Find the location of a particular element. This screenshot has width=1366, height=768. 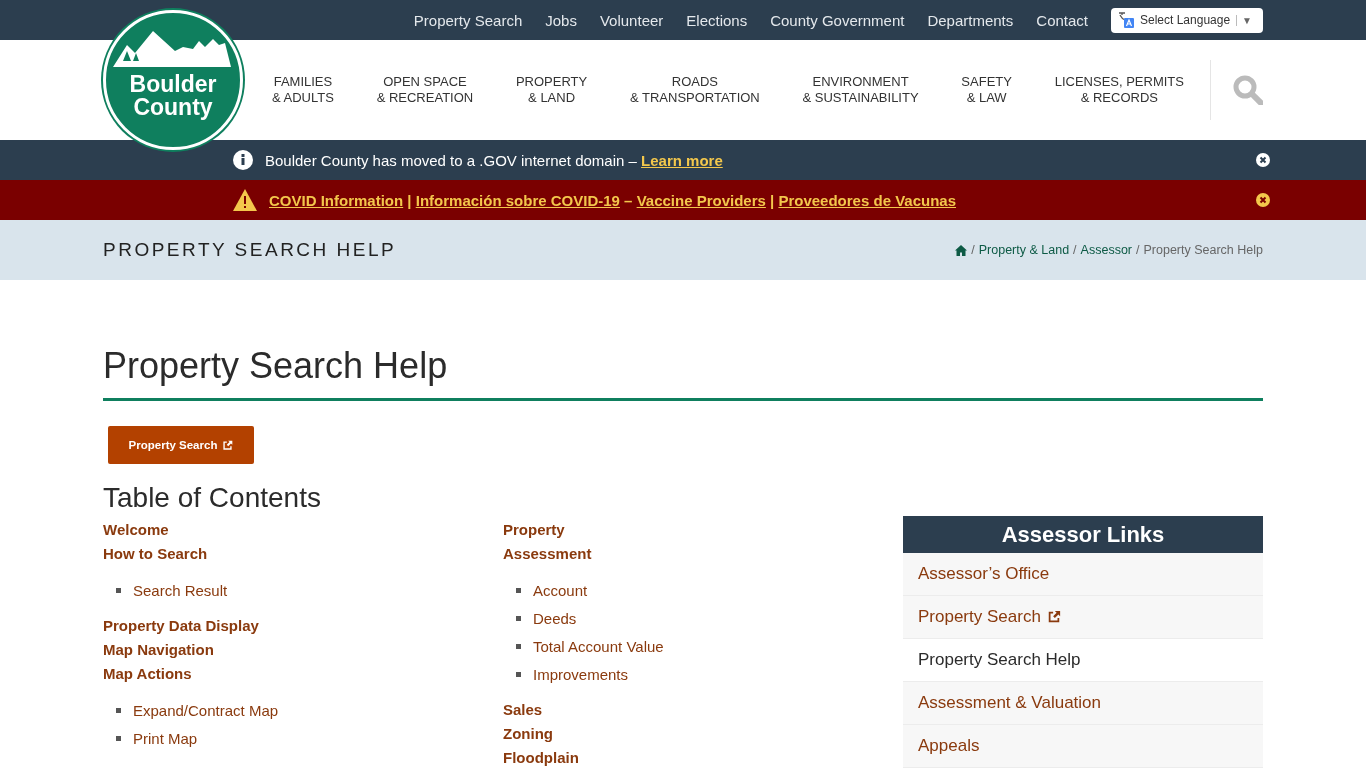

translate-icon is located at coordinates (1126, 20).